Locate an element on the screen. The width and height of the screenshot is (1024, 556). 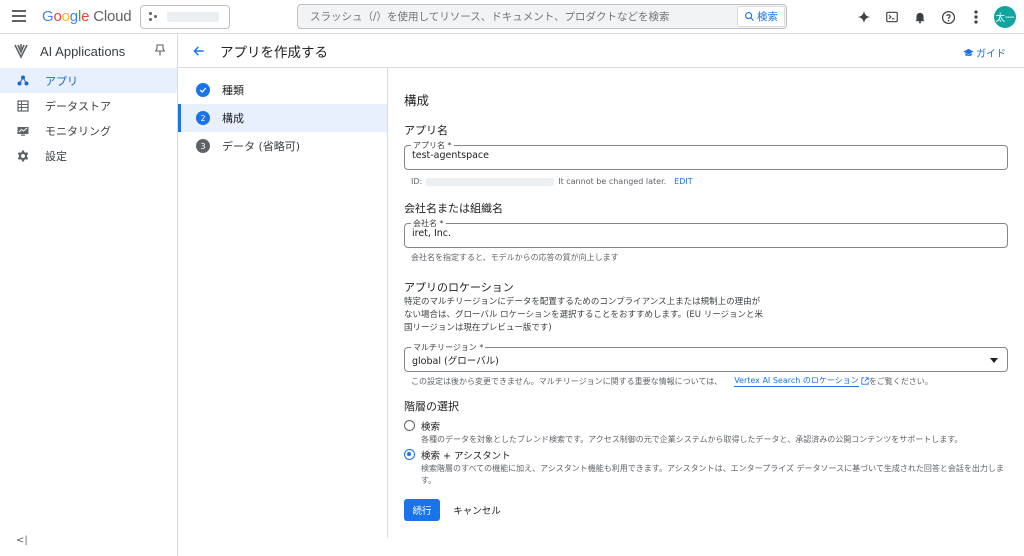
guide-label: ガイド is located at coordinates (991, 54).